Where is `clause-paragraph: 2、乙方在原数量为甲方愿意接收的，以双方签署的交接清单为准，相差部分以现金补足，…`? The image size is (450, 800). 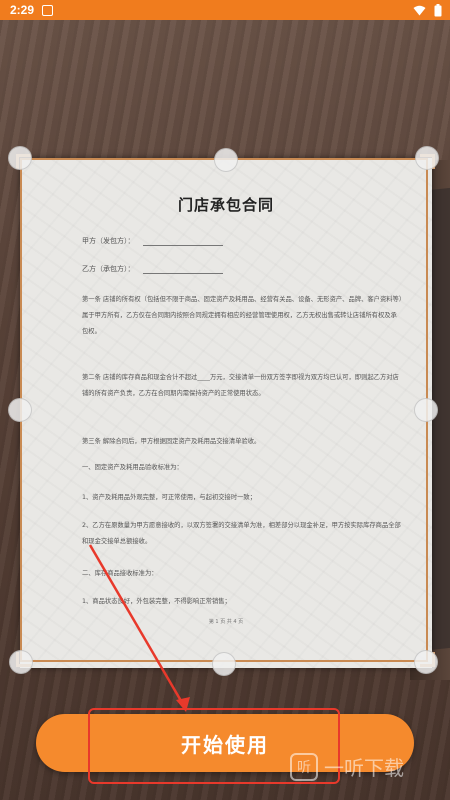 clause-paragraph: 2、乙方在原数量为甲方愿意接收的，以双方签署的交接清单为准，相差部分以现金补足，… is located at coordinates (241, 533).